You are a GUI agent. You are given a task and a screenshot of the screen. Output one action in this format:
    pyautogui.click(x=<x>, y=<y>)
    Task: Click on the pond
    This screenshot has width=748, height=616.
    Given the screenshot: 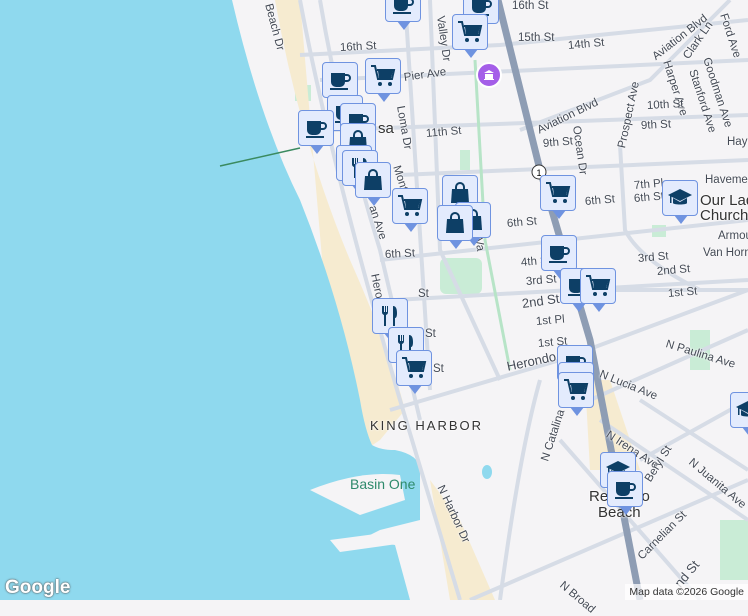 What is the action you would take?
    pyautogui.click(x=487, y=472)
    